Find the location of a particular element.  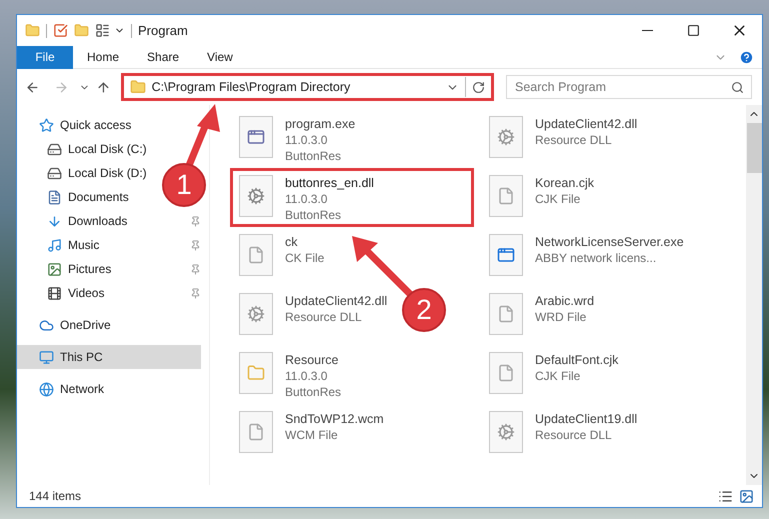

file-detail: CK File is located at coordinates (304, 258).